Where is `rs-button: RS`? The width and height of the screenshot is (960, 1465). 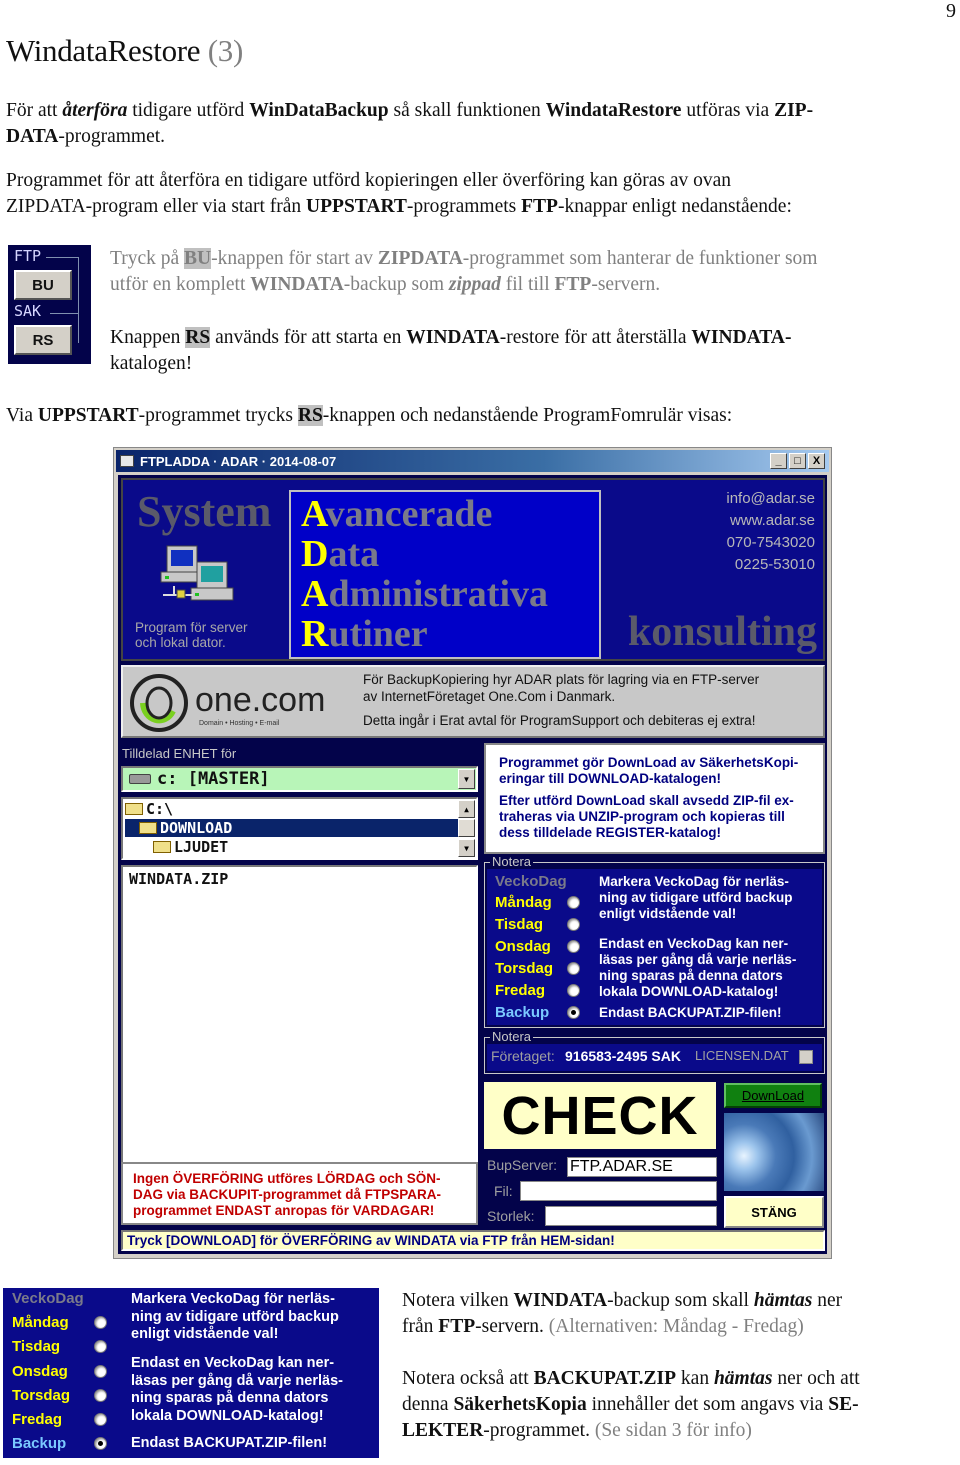 rs-button: RS is located at coordinates (43, 340).